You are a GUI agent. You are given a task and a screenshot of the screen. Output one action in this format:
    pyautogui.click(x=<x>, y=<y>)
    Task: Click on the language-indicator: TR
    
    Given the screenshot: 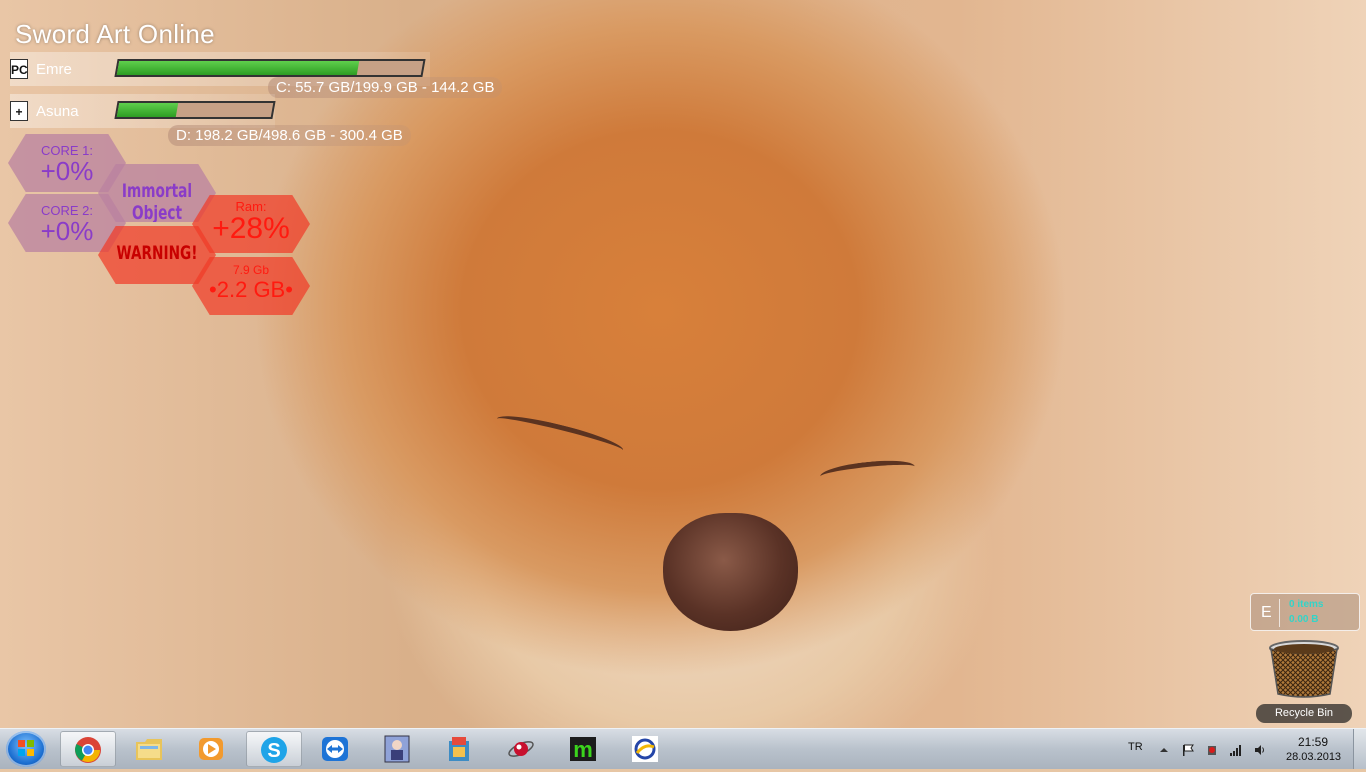 What is the action you would take?
    pyautogui.click(x=1135, y=747)
    